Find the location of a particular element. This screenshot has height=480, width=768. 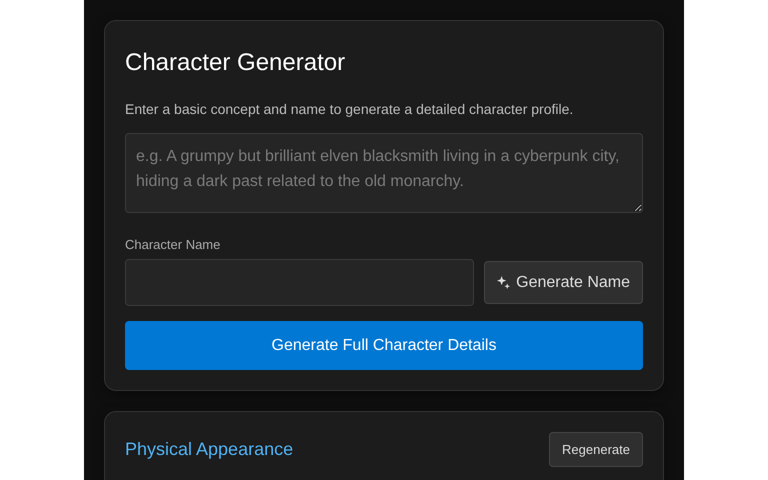

field-label: Character Name is located at coordinates (173, 244).